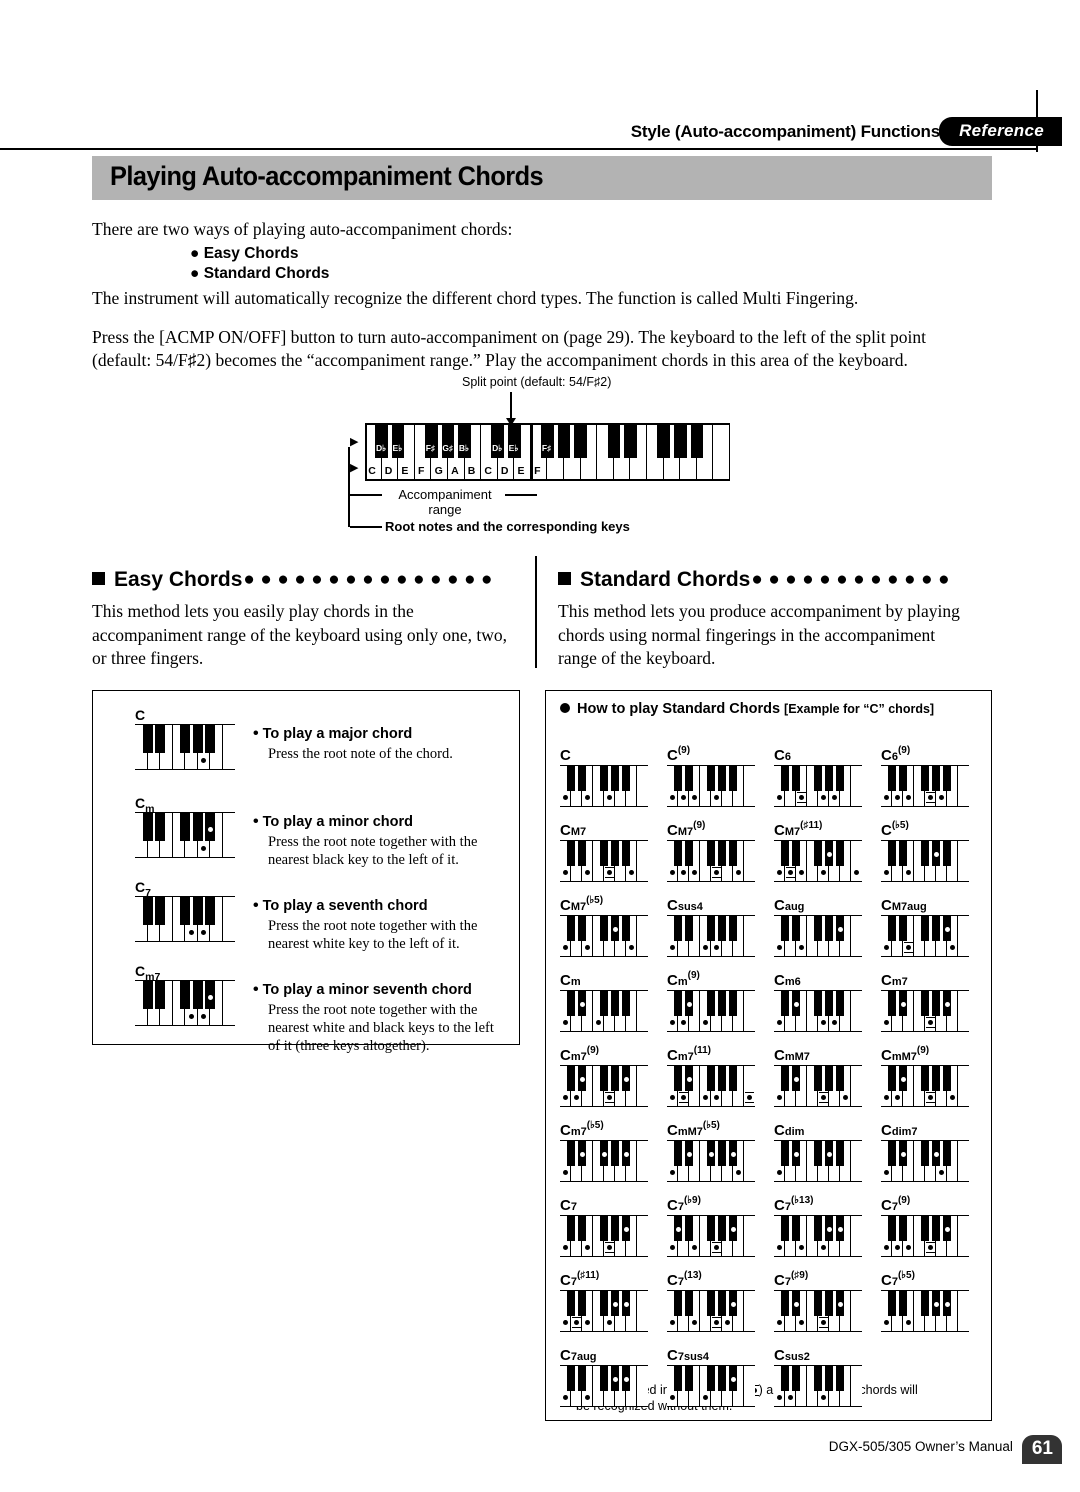 This screenshot has height=1492, width=1080. I want to click on standard-chord-cell: C6, so click(827, 780).